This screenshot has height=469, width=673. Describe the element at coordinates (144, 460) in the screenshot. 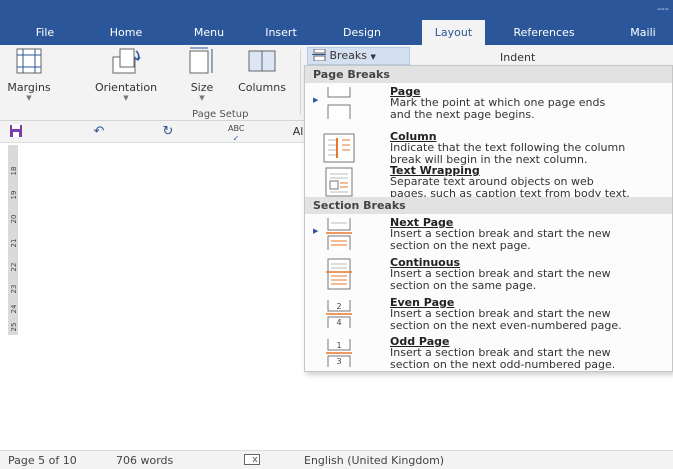

I see `word-count: 706 words` at that location.